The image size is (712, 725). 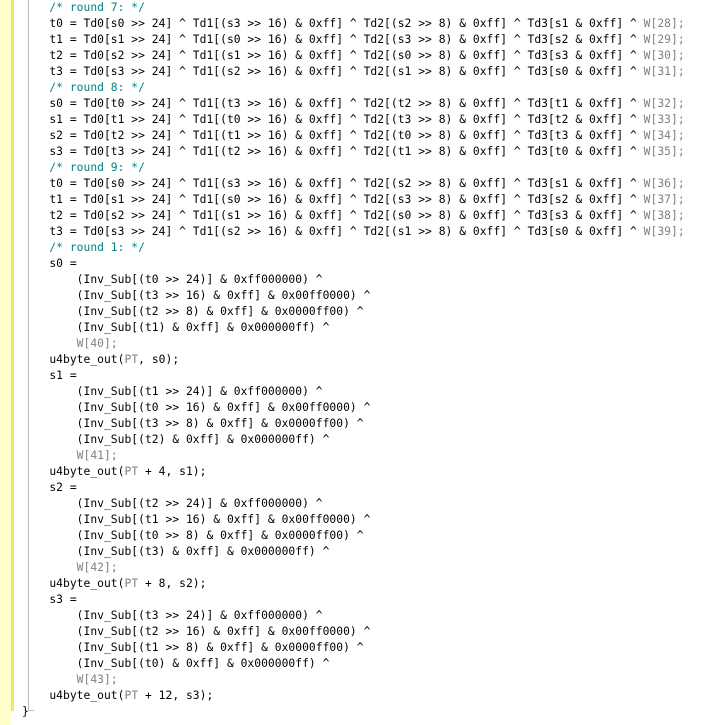 What do you see at coordinates (25, 712) in the screenshot?
I see `code-line: }` at bounding box center [25, 712].